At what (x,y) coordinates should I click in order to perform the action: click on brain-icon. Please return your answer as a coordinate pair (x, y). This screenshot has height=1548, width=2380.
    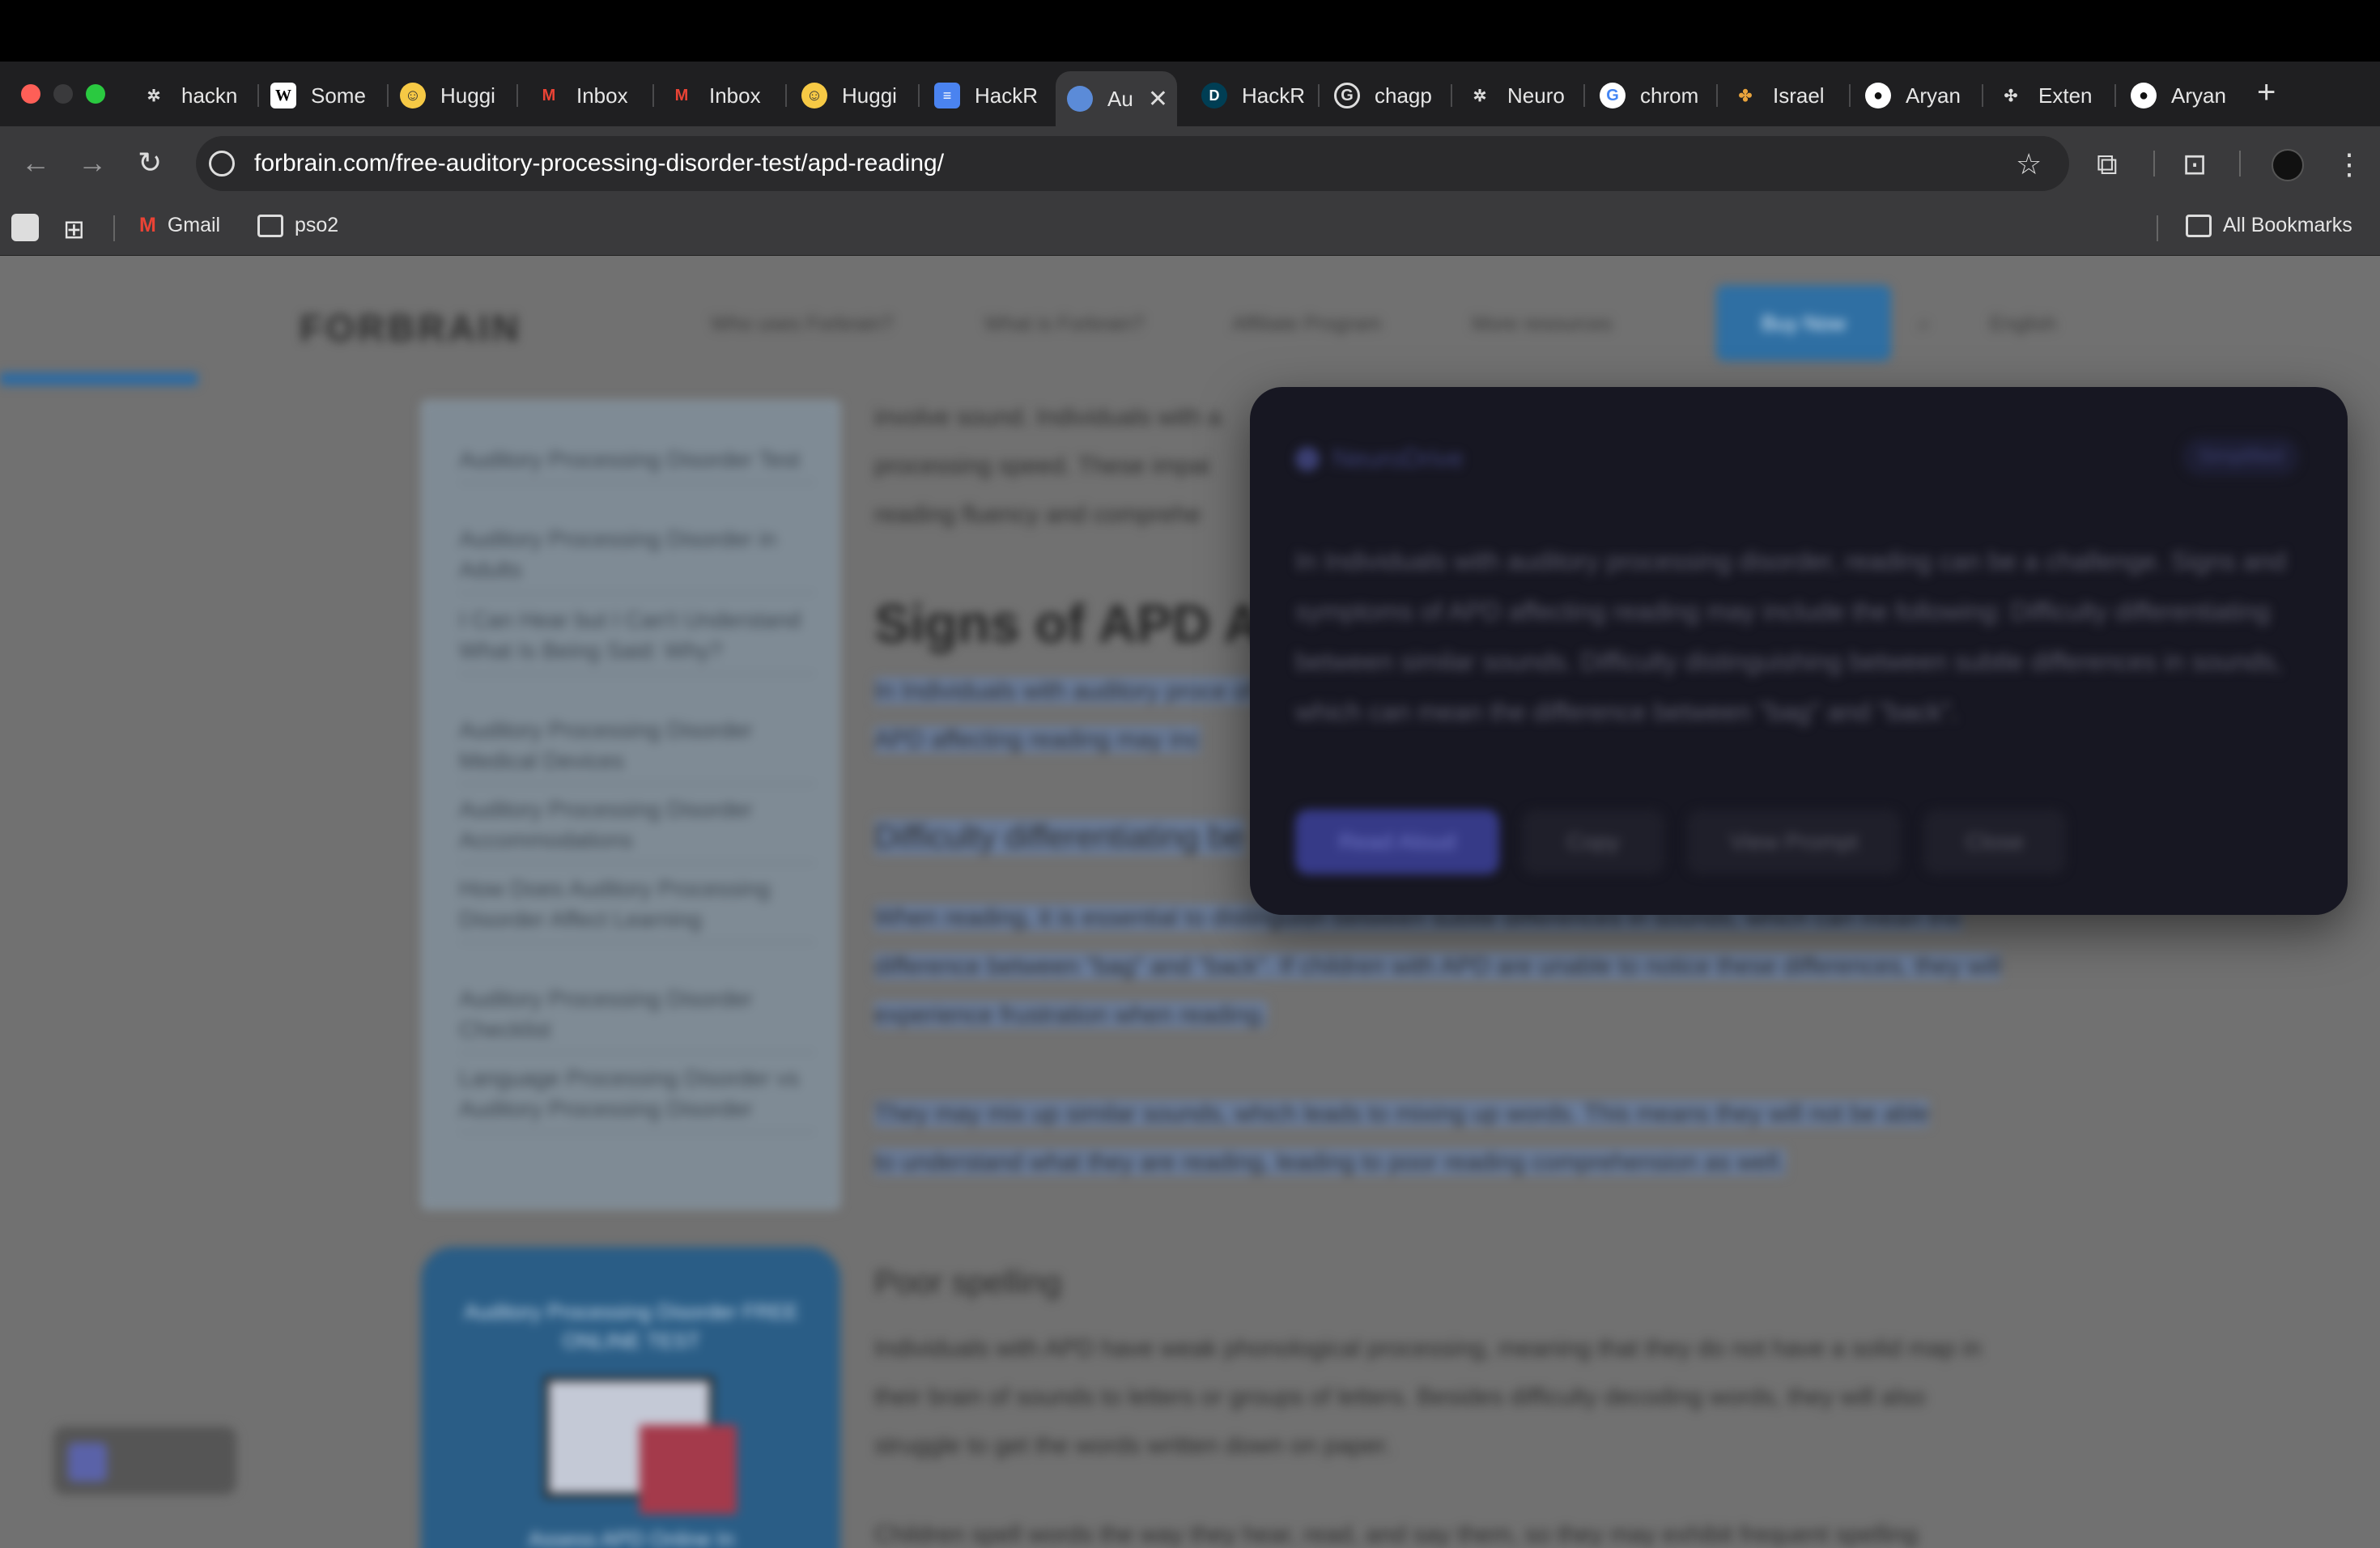
    Looking at the image, I should click on (1307, 459).